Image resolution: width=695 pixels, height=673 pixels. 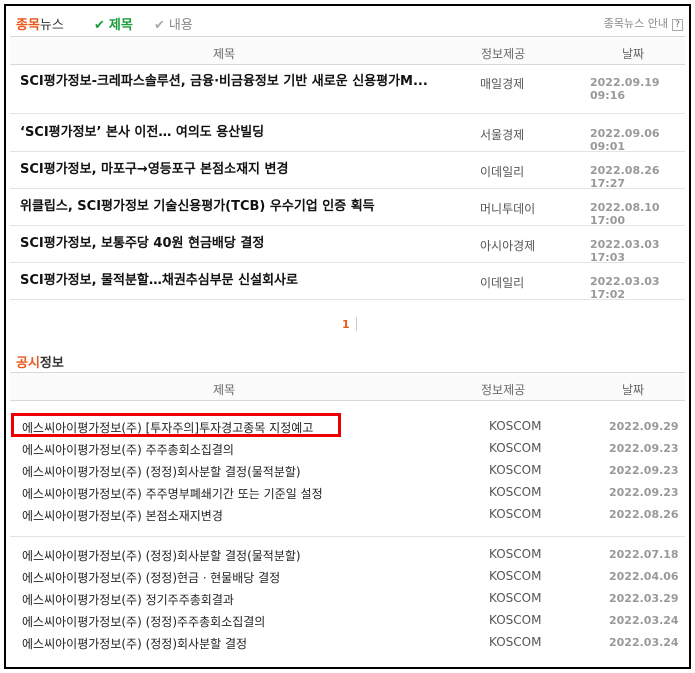 What do you see at coordinates (625, 288) in the screenshot?
I see `news-date: 2022.03.03 17:02` at bounding box center [625, 288].